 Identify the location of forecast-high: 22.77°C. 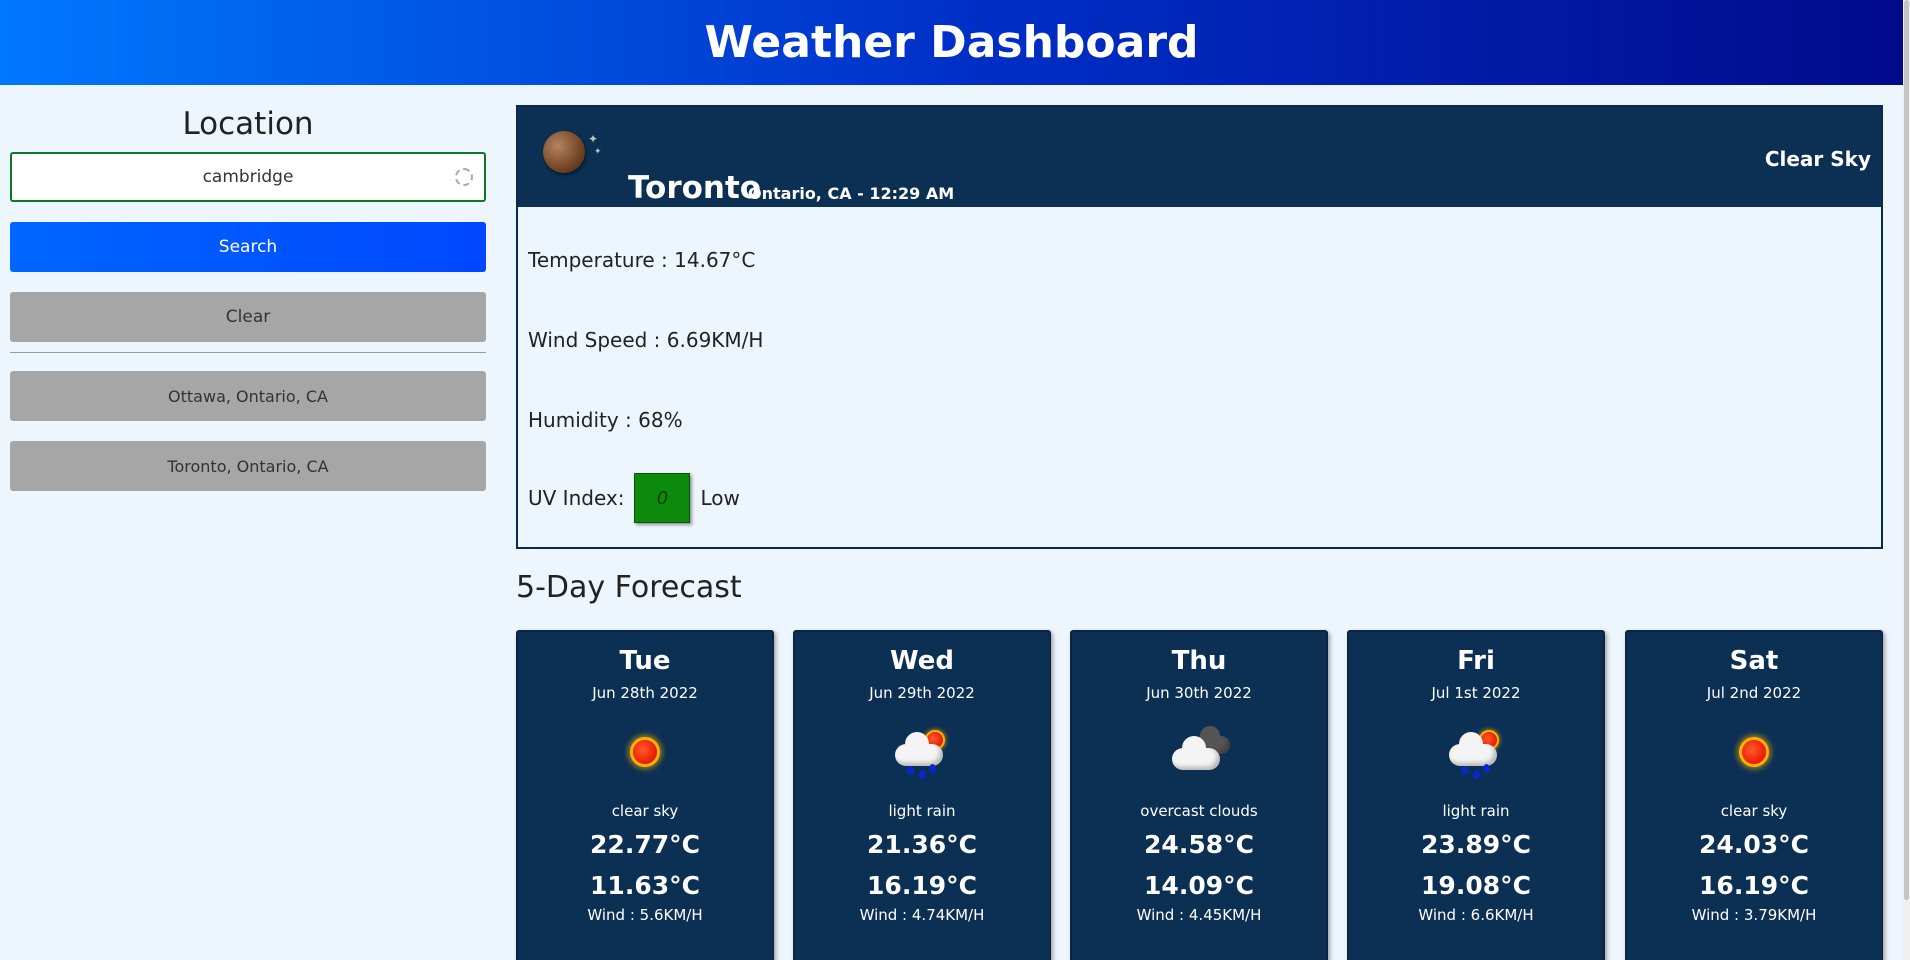
(645, 844).